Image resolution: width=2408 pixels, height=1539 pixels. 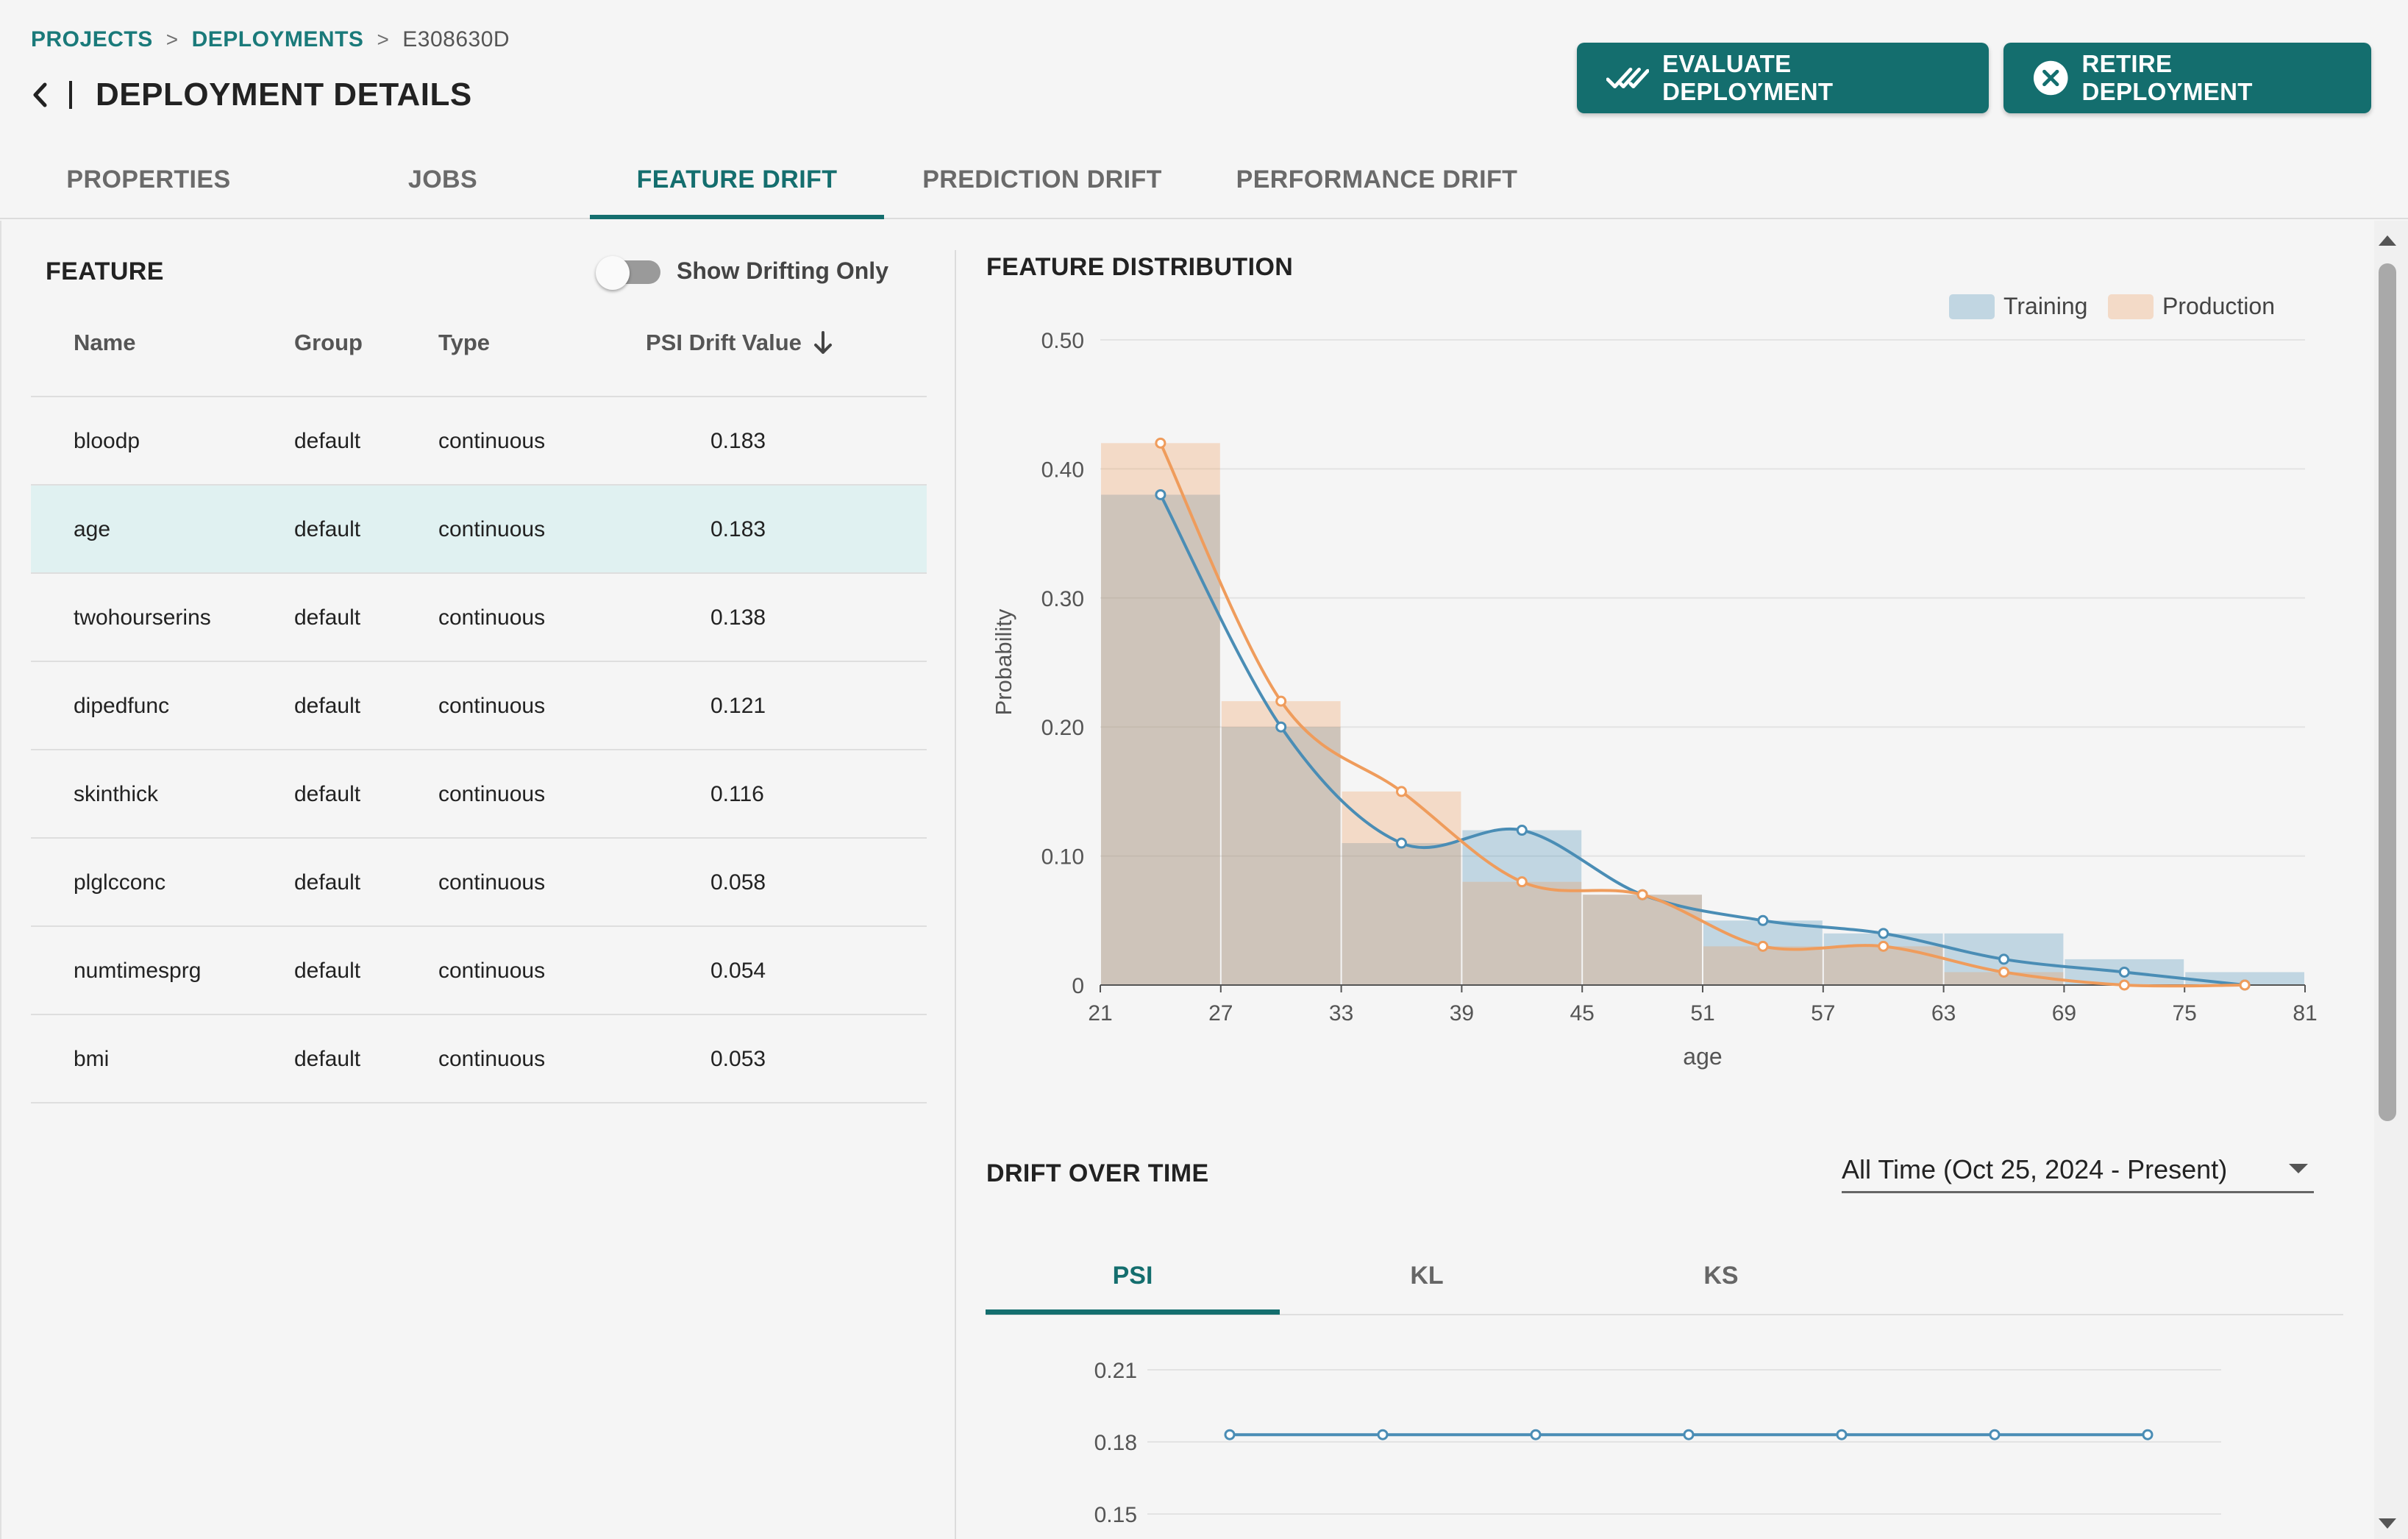 What do you see at coordinates (1702, 1056) in the screenshot?
I see `x-axis-label: age` at bounding box center [1702, 1056].